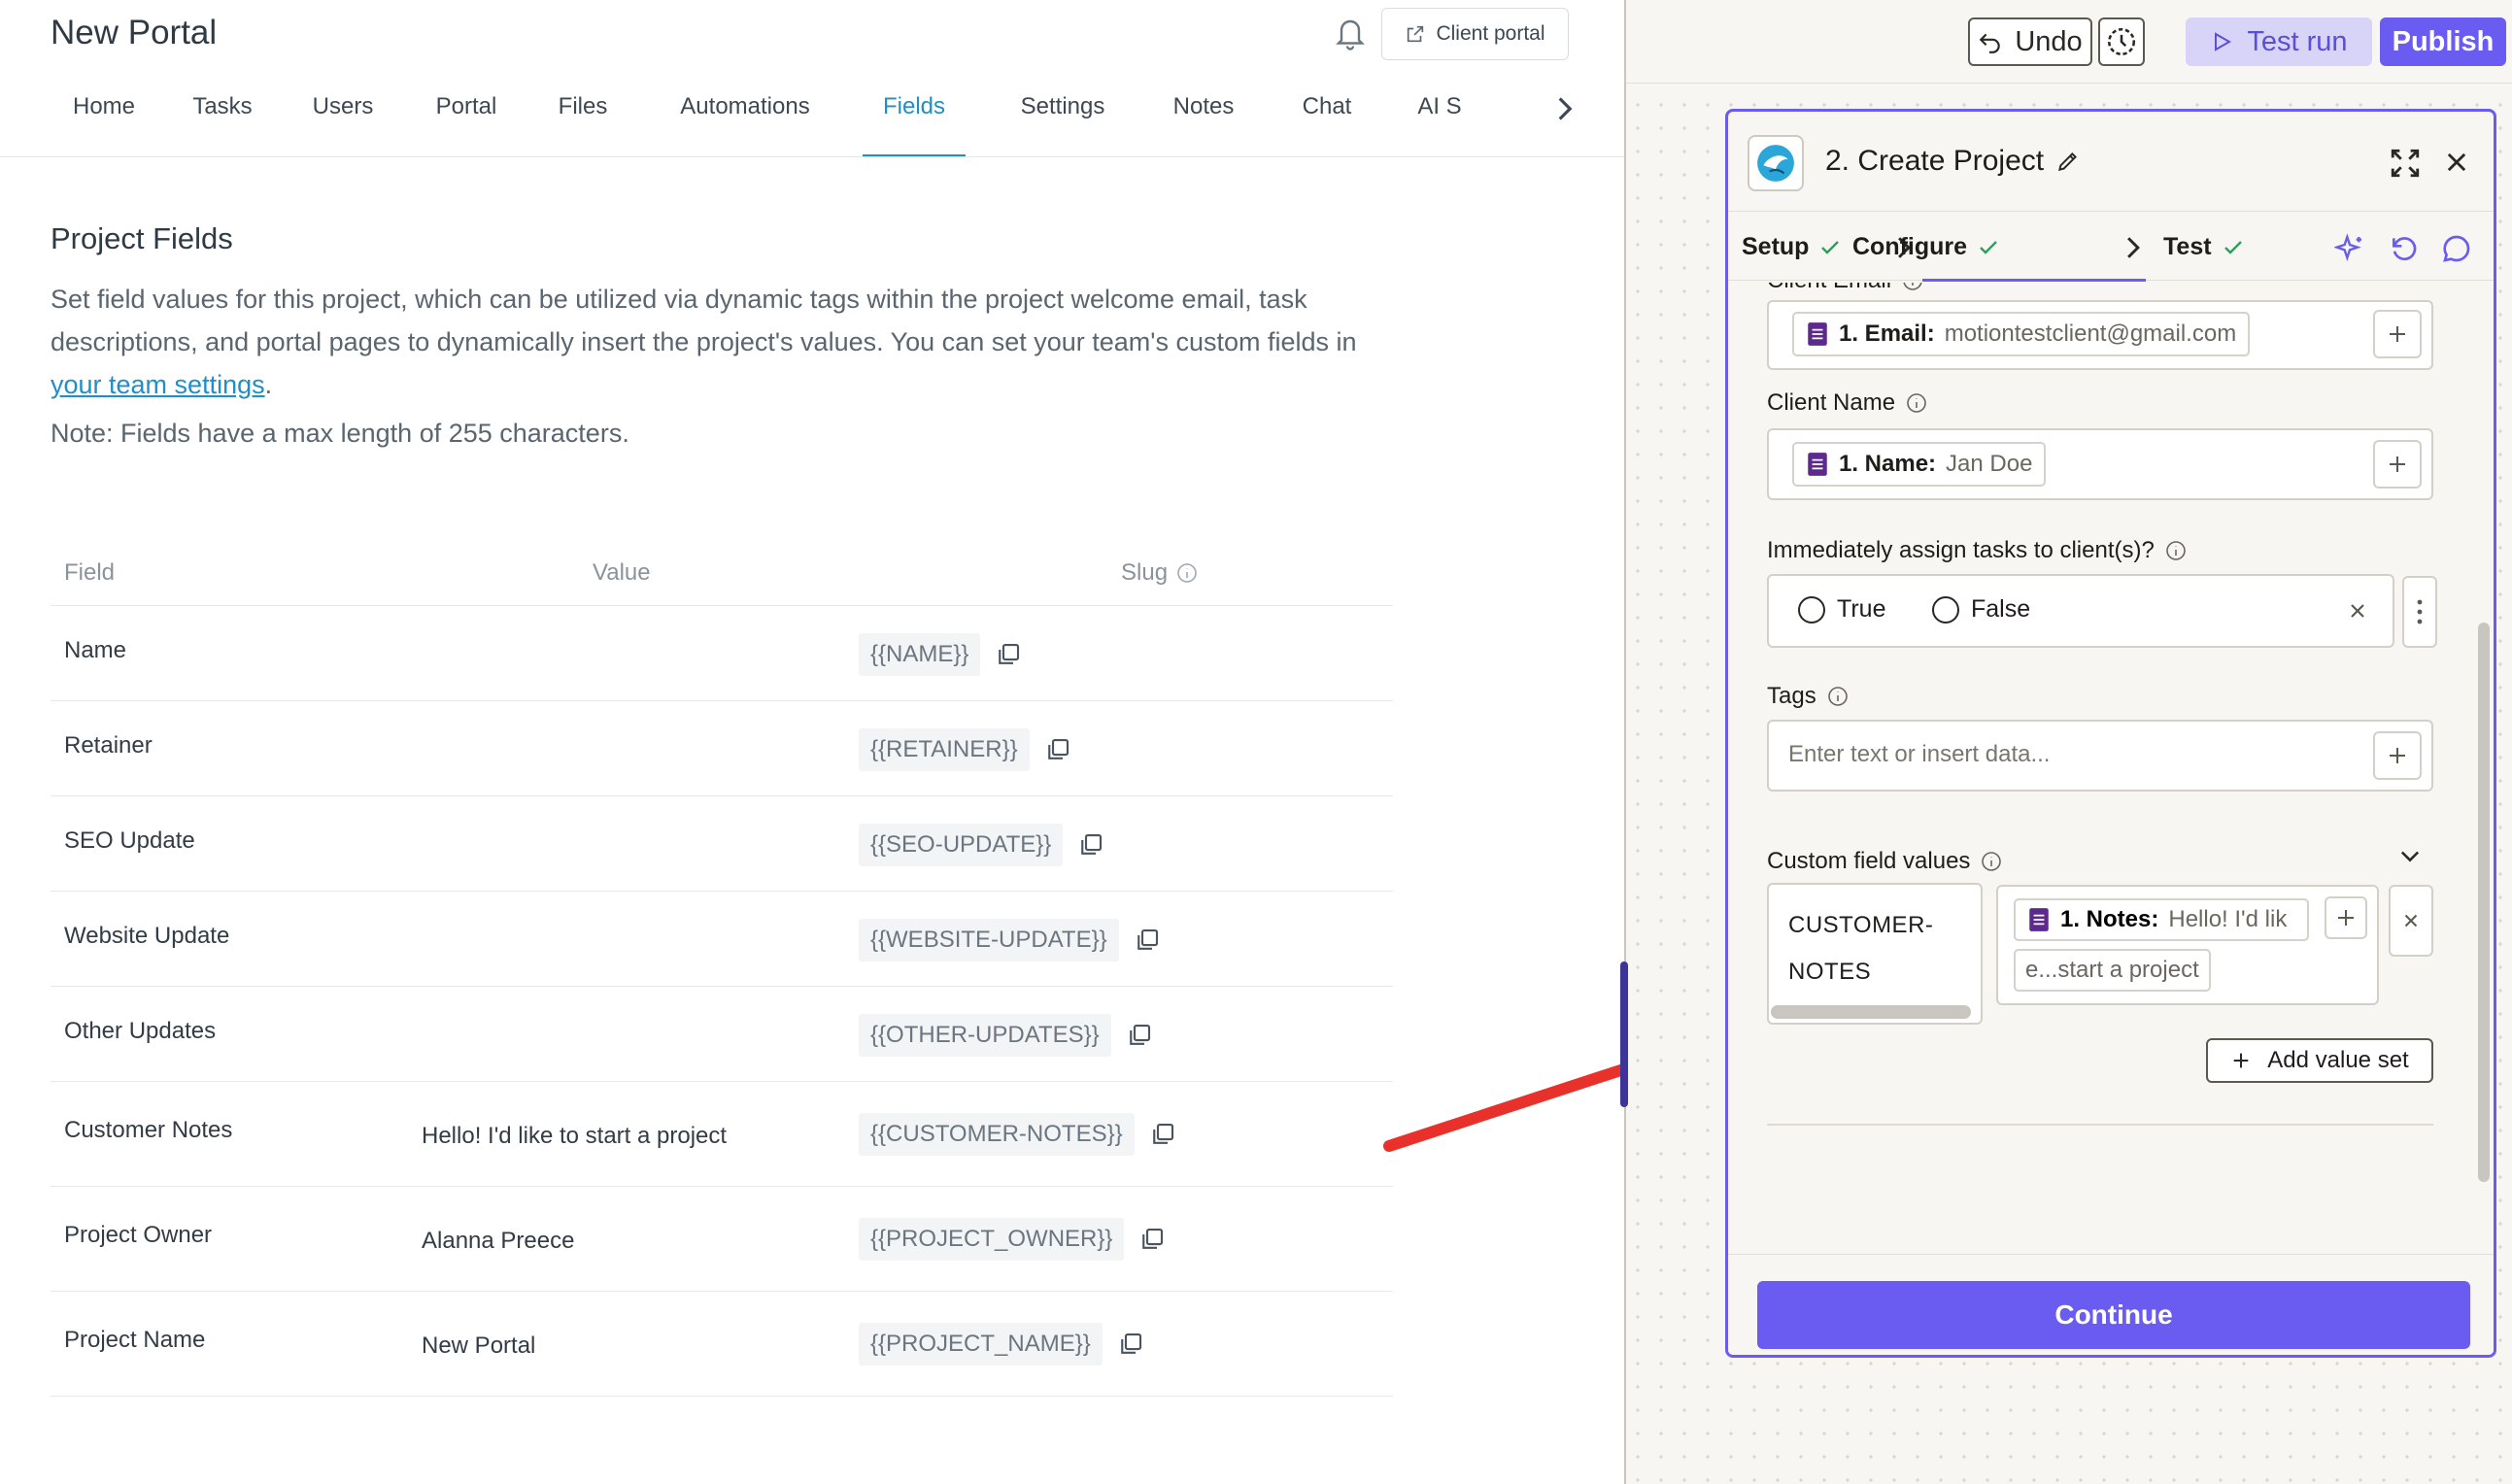 The image size is (2512, 1484). I want to click on tab-fields: Fields, so click(914, 118).